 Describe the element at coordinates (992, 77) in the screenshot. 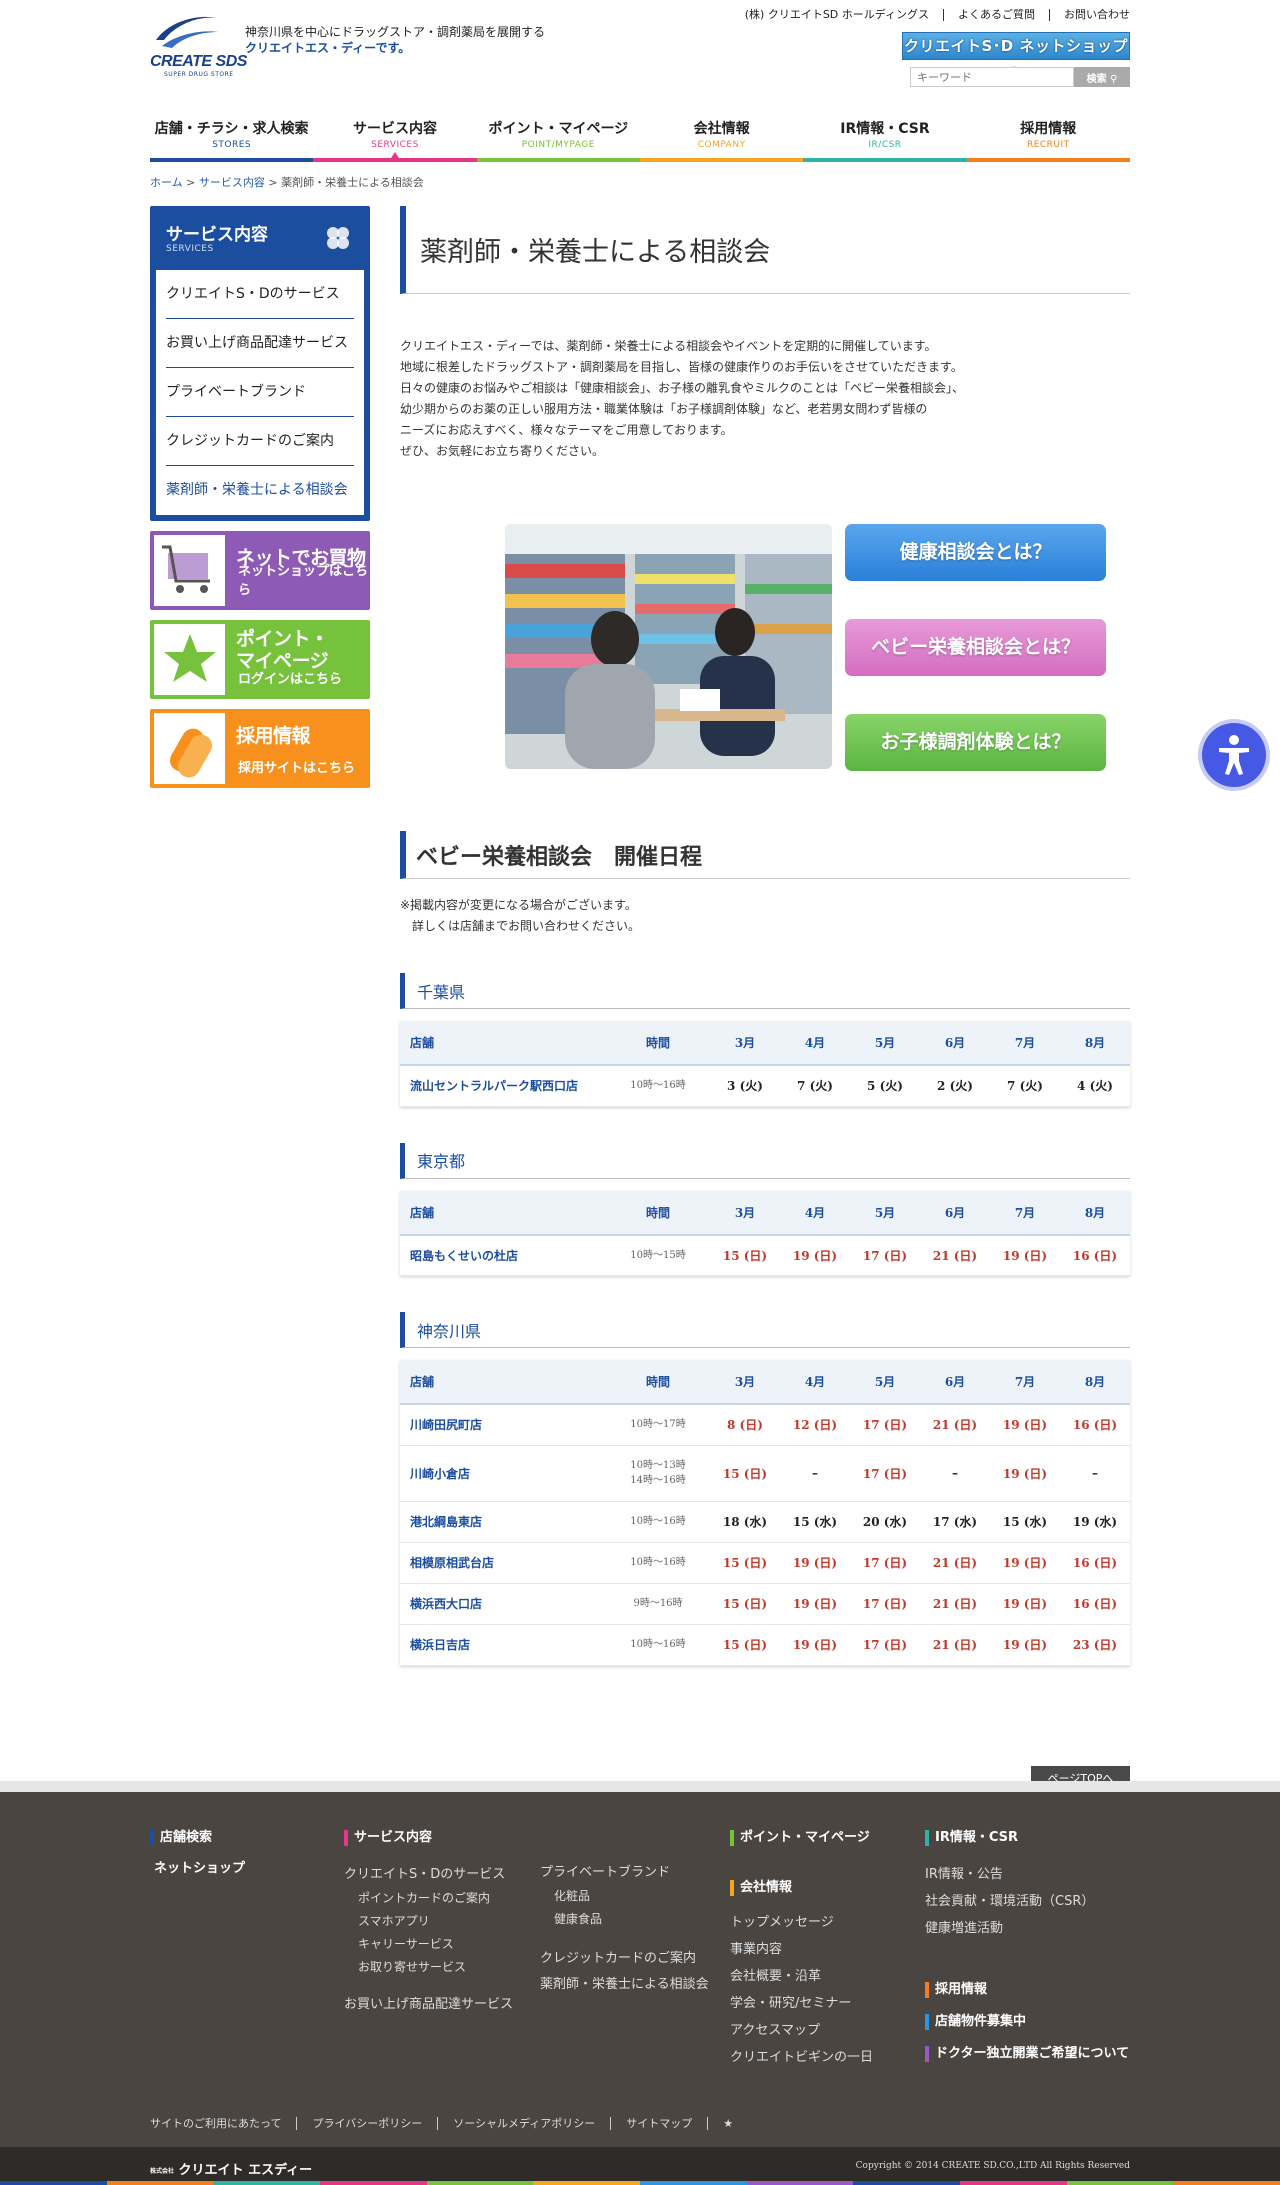

I see `search-input` at that location.